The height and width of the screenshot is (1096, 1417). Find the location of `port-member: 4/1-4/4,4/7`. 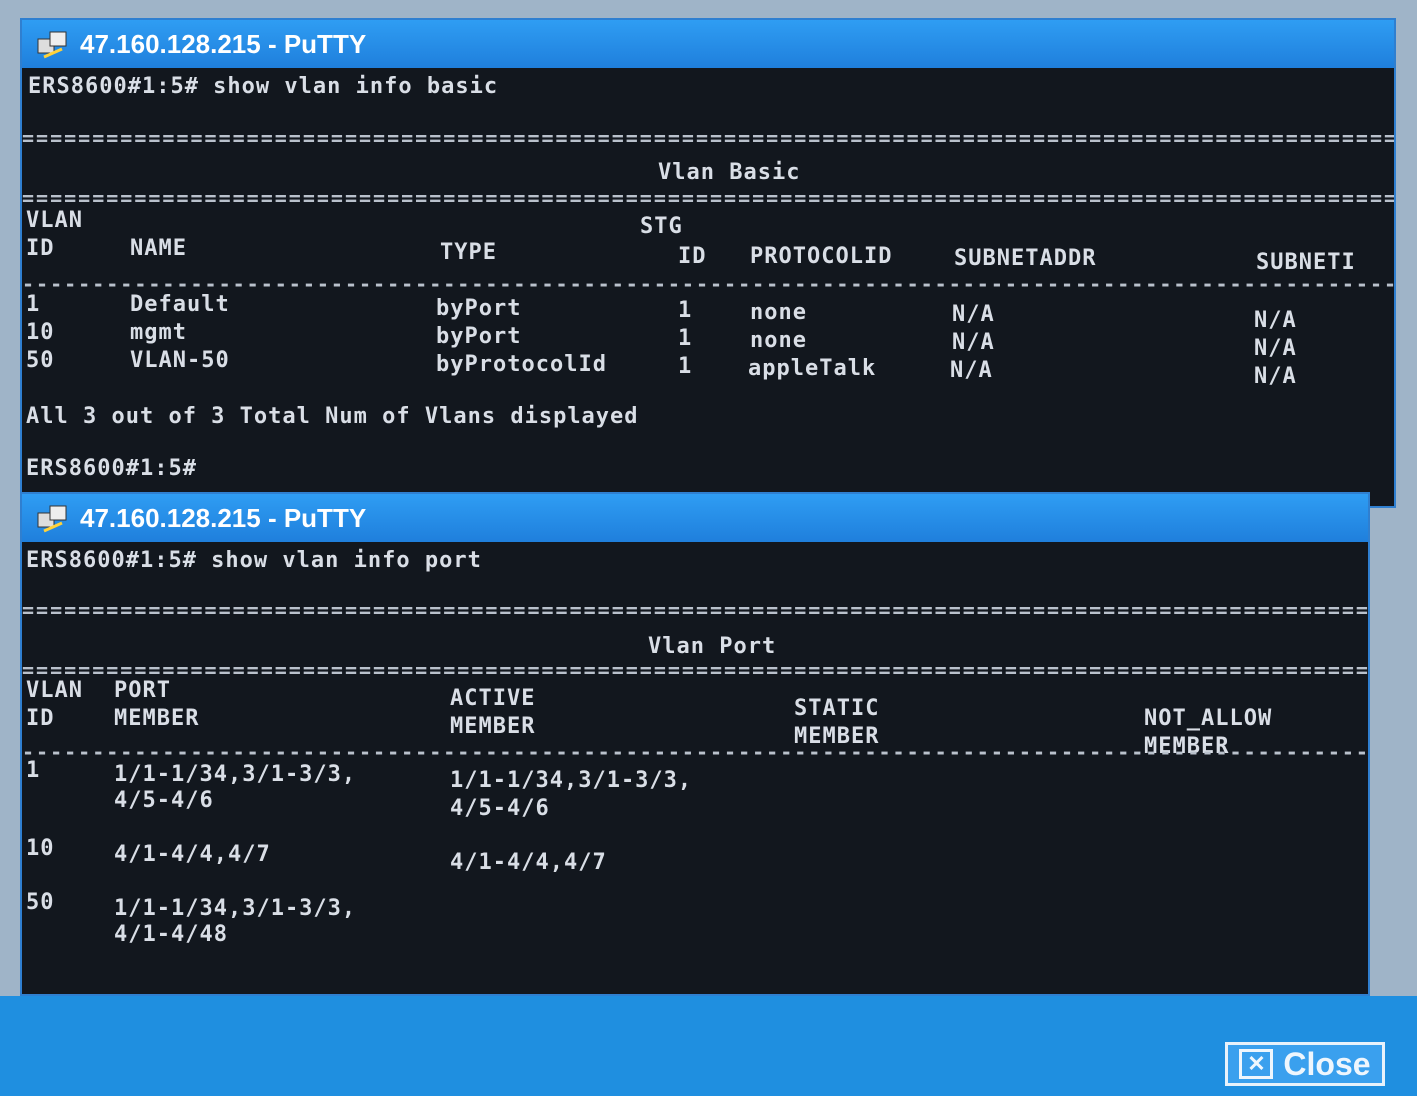

port-member: 4/1-4/4,4/7 is located at coordinates (192, 854).